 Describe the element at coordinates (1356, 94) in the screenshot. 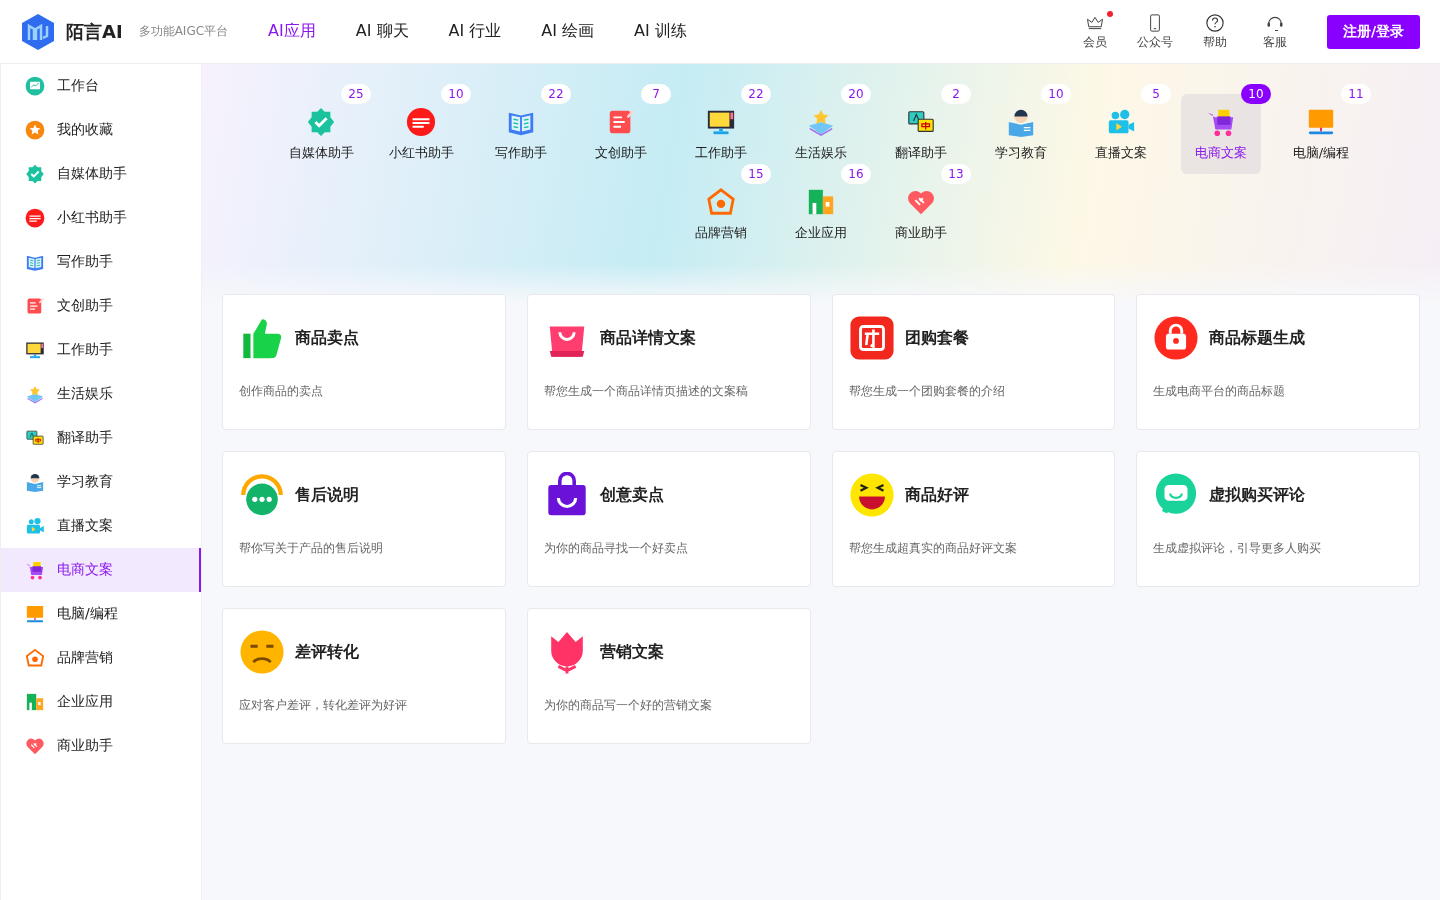

I see `count-badge: 11` at that location.